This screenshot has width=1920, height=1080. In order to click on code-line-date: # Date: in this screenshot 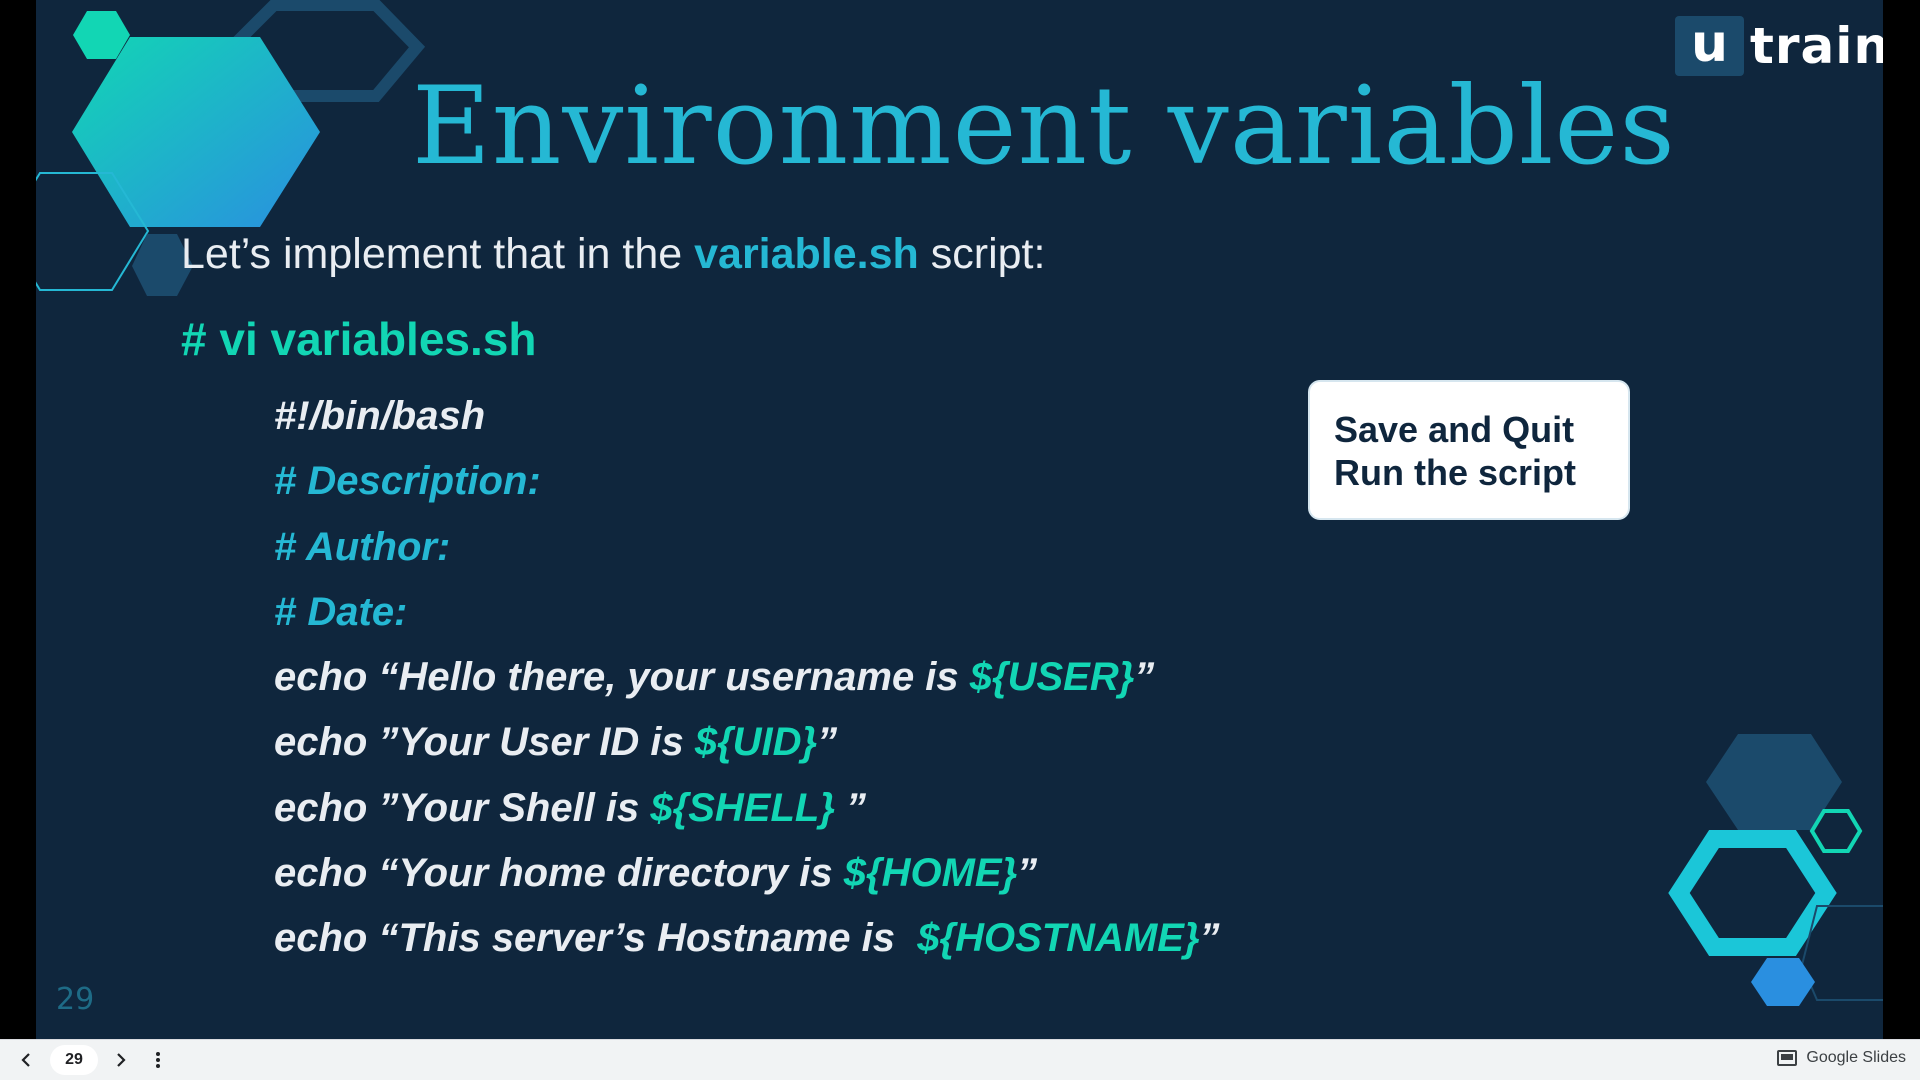, I will do `click(341, 611)`.